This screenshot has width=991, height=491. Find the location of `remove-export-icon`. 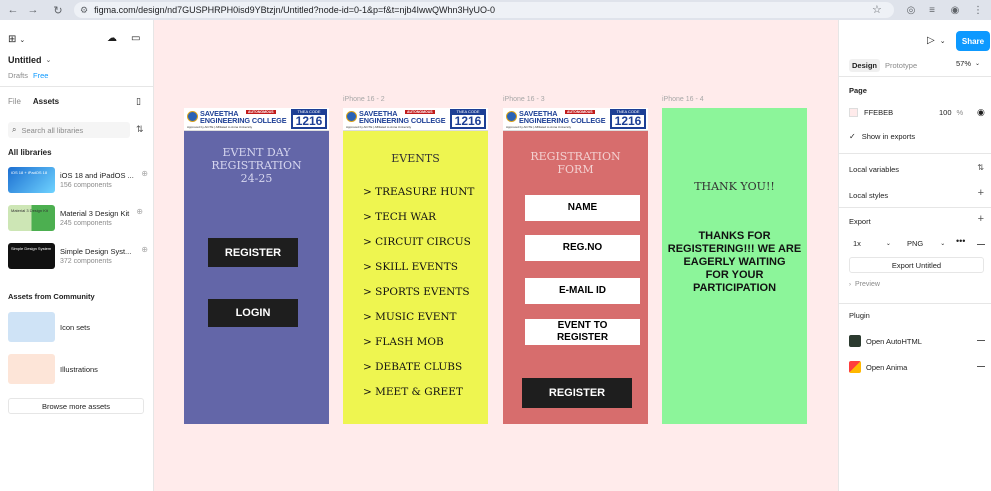

remove-export-icon is located at coordinates (981, 244).